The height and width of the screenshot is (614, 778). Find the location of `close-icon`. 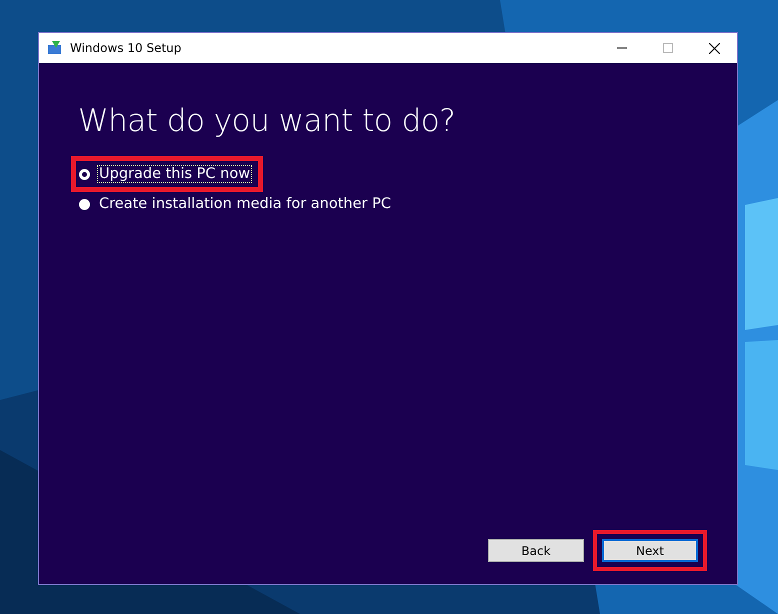

close-icon is located at coordinates (714, 48).